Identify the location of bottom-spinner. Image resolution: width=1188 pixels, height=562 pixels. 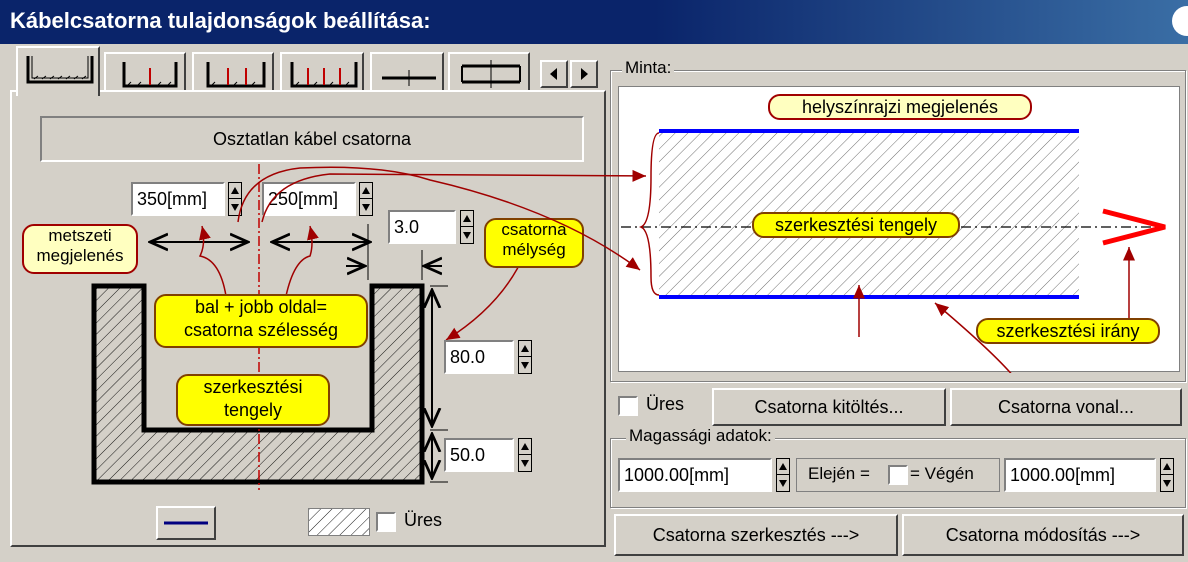
(525, 455).